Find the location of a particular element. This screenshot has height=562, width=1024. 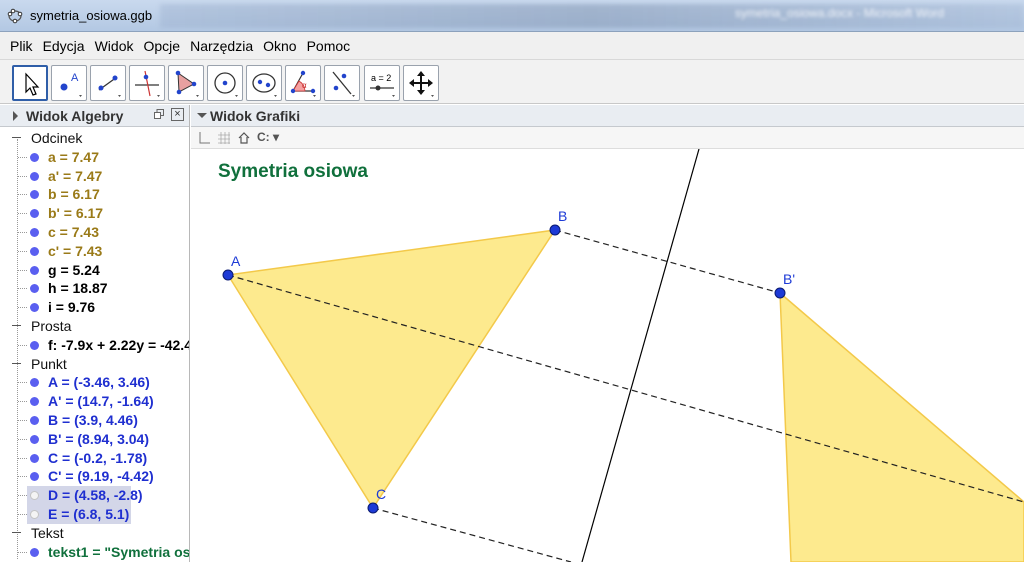

point-b-prime is located at coordinates (780, 293).